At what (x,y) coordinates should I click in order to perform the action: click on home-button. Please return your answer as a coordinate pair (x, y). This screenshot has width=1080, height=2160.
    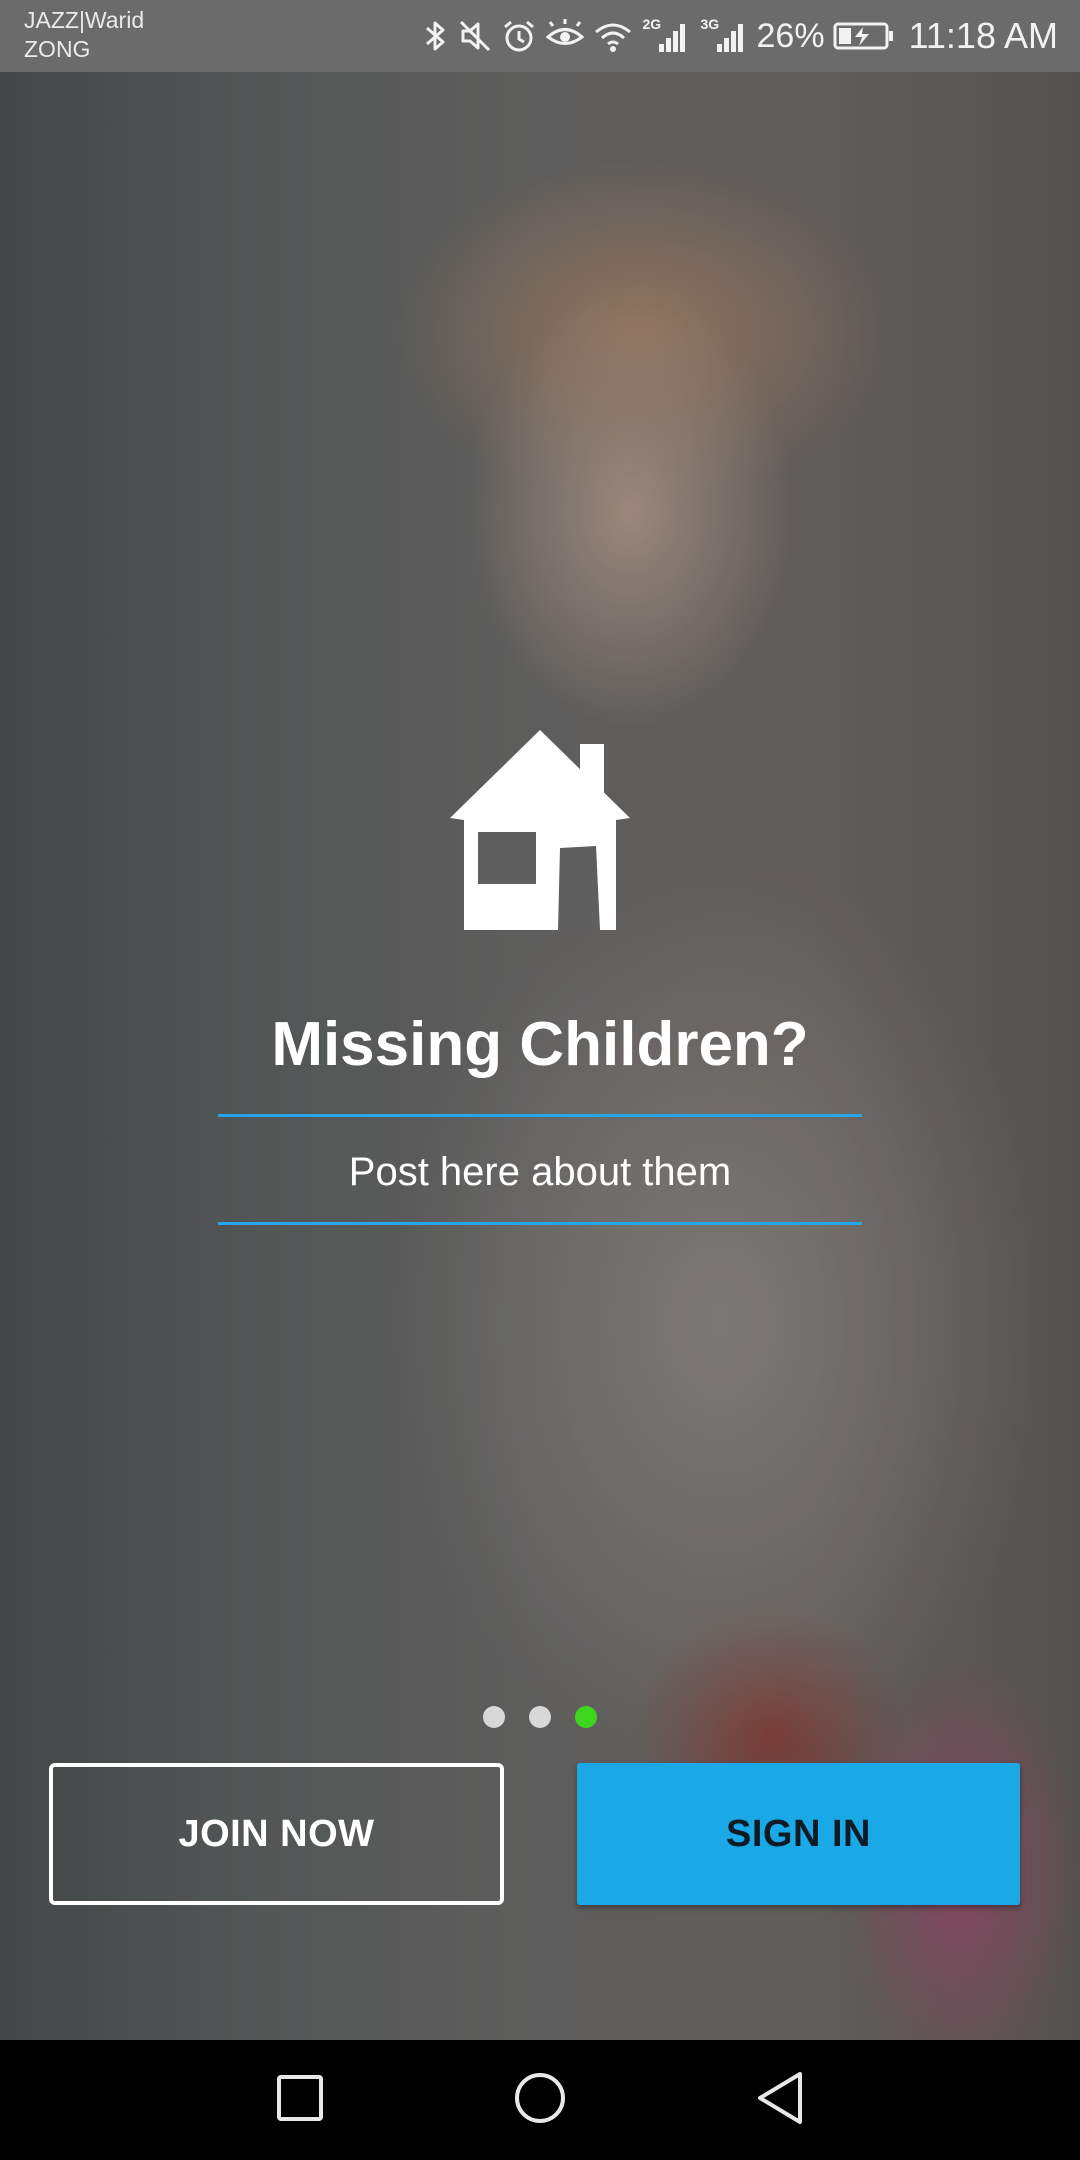
    Looking at the image, I should click on (540, 2100).